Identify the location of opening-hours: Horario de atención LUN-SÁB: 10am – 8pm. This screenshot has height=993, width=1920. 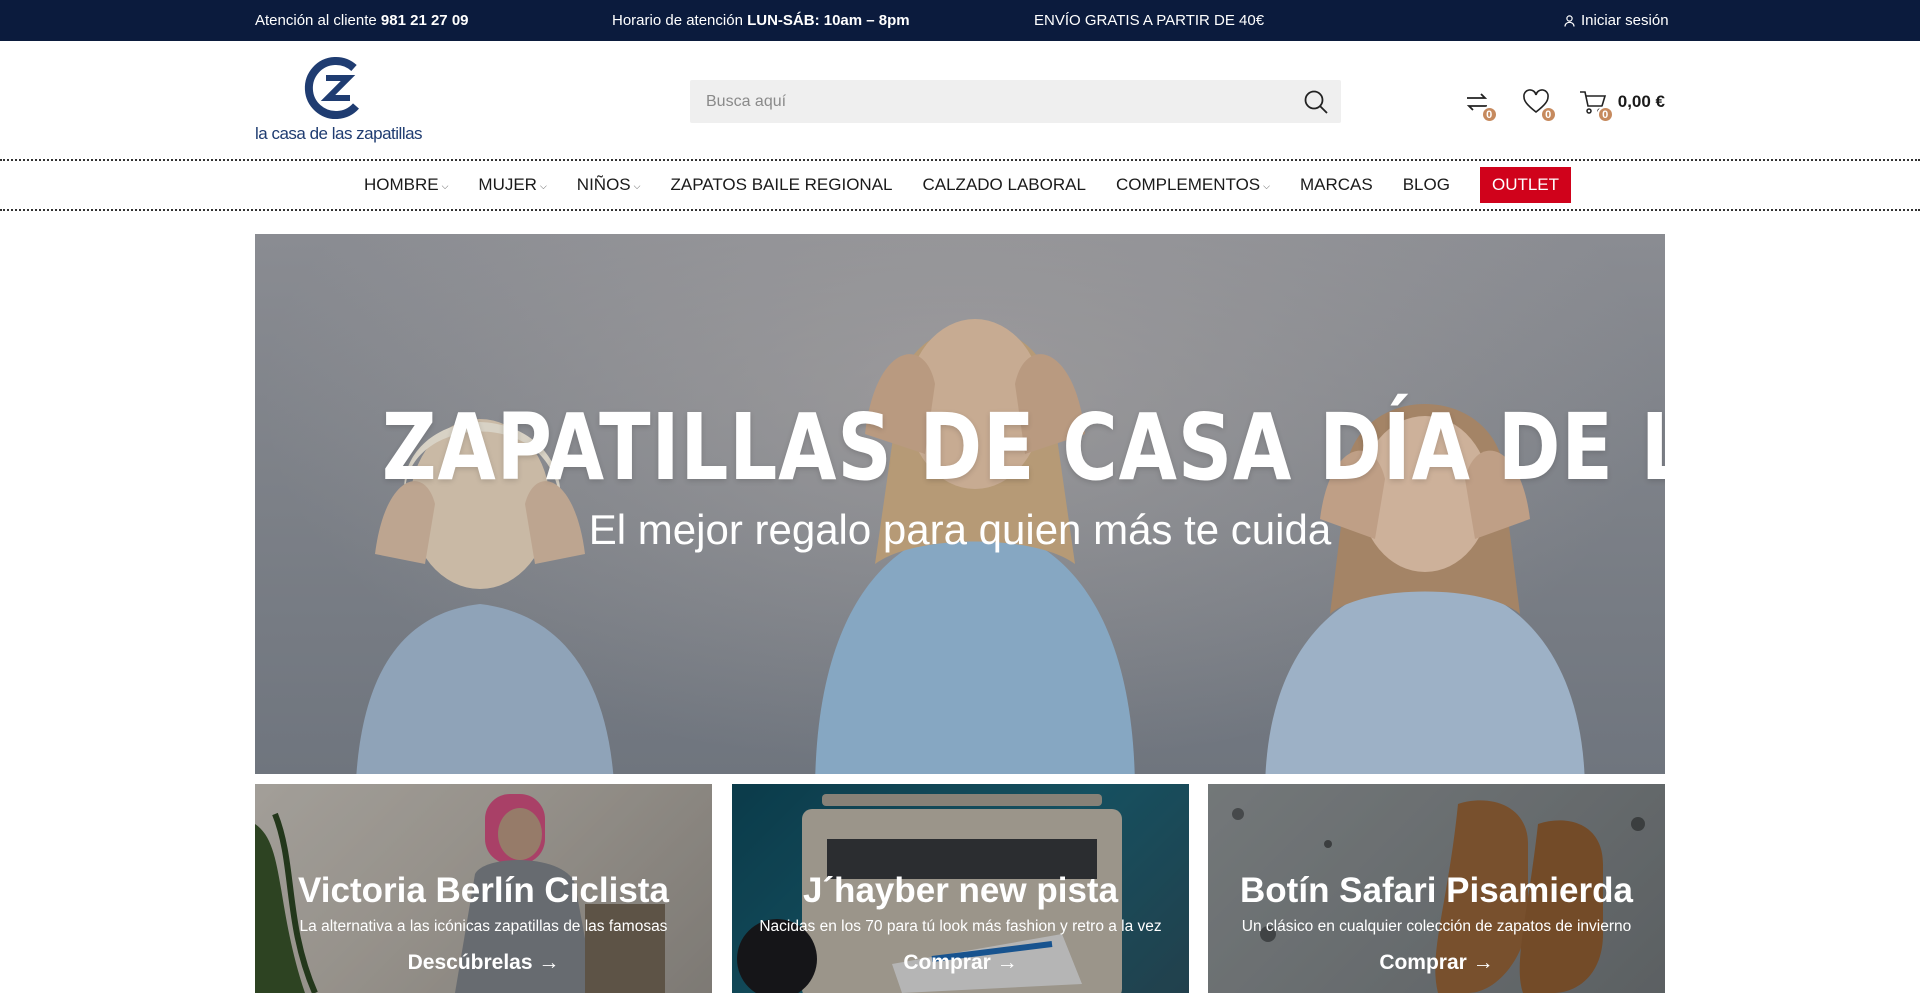
(761, 20).